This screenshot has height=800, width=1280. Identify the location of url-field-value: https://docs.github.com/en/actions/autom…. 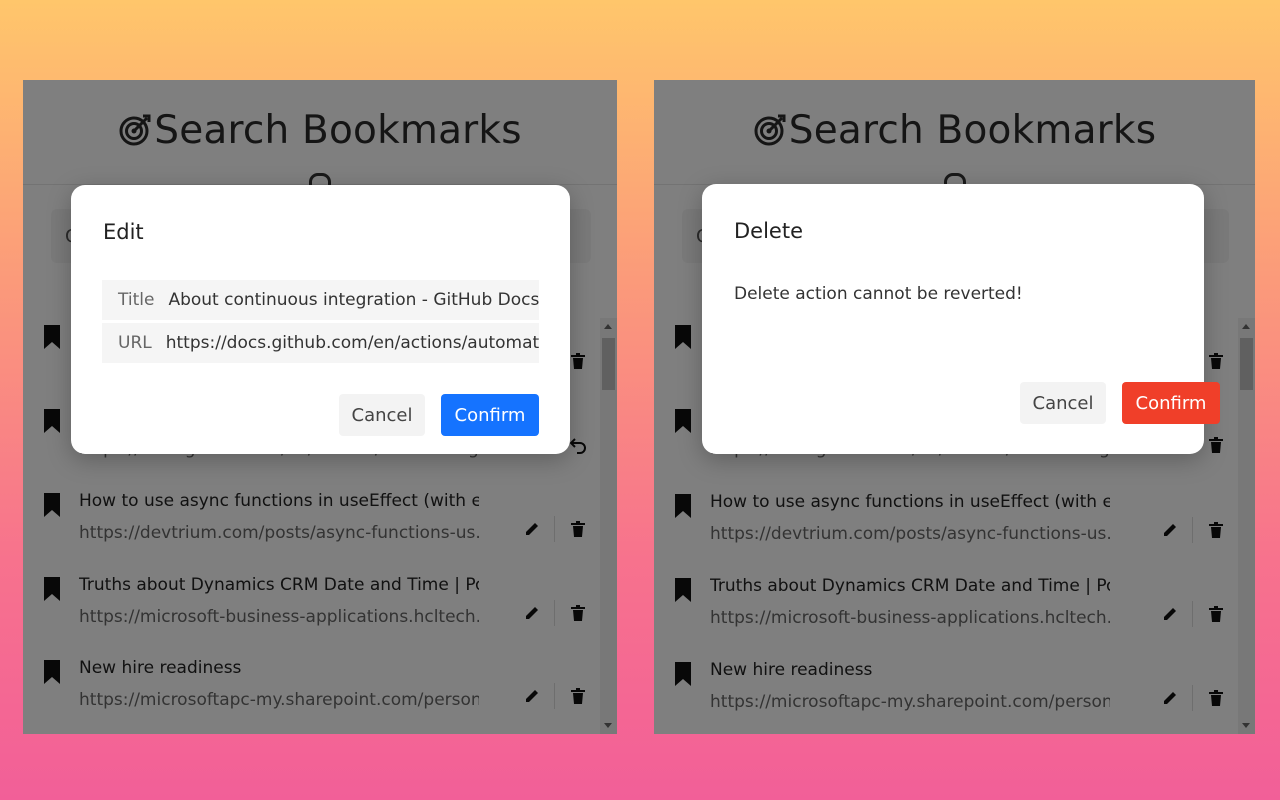
(352, 343).